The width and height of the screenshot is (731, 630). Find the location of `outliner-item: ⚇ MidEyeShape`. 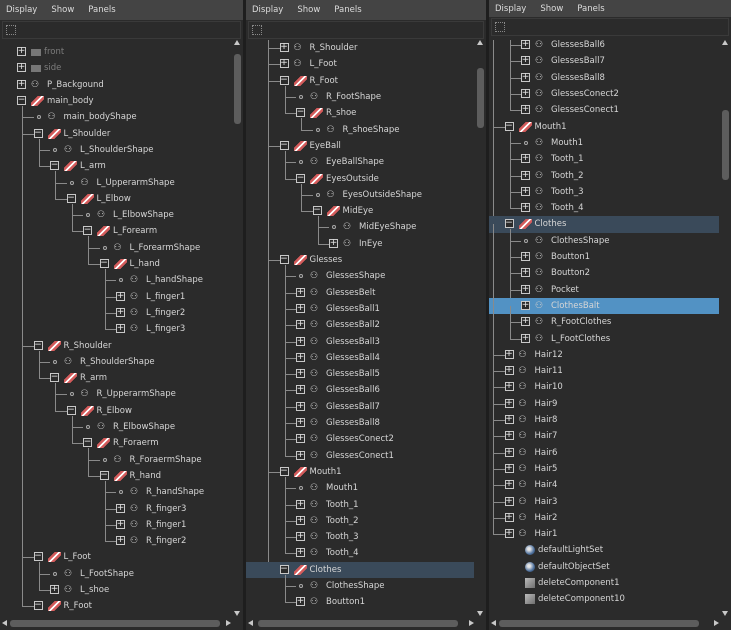

outliner-item: ⚇ MidEyeShape is located at coordinates (360, 227).